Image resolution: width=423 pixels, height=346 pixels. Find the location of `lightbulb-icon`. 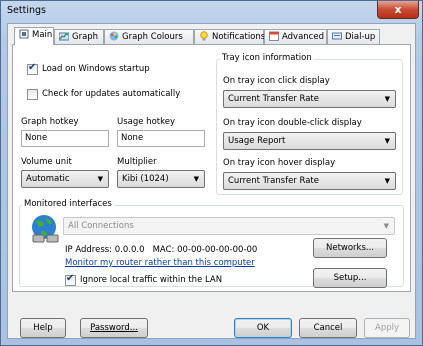

lightbulb-icon is located at coordinates (204, 36).